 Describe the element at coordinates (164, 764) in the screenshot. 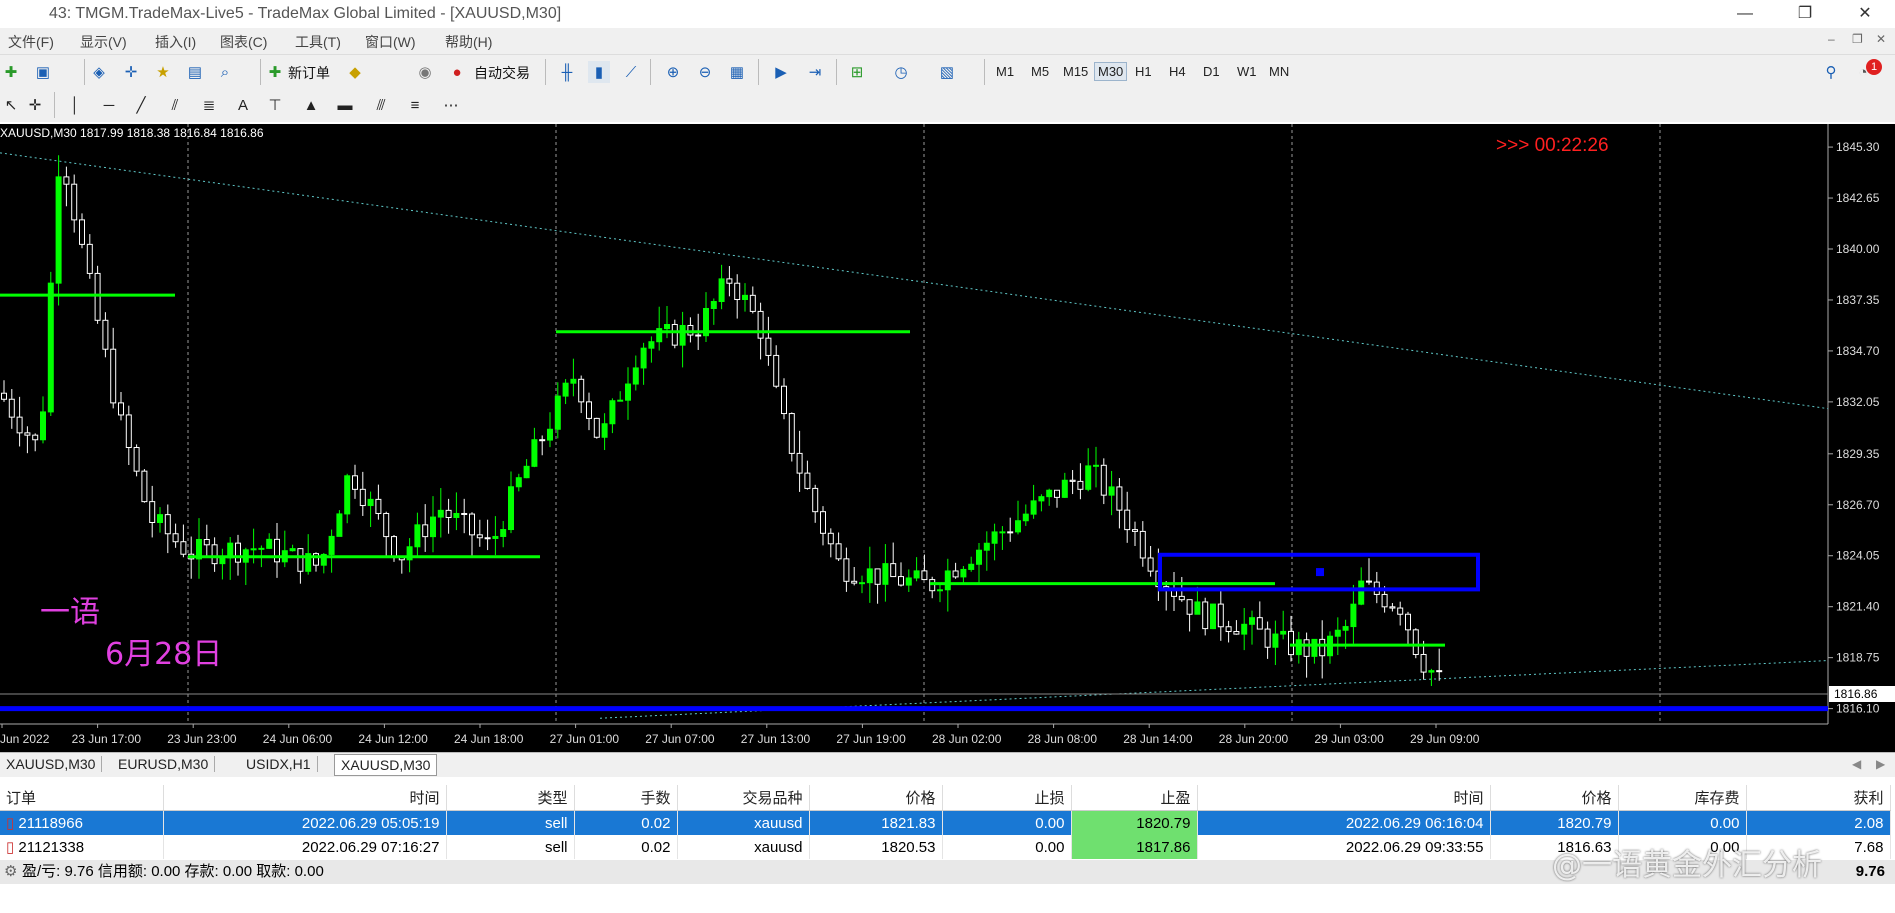

I see `tab-eurusd-m30: EURUSD,M30` at that location.